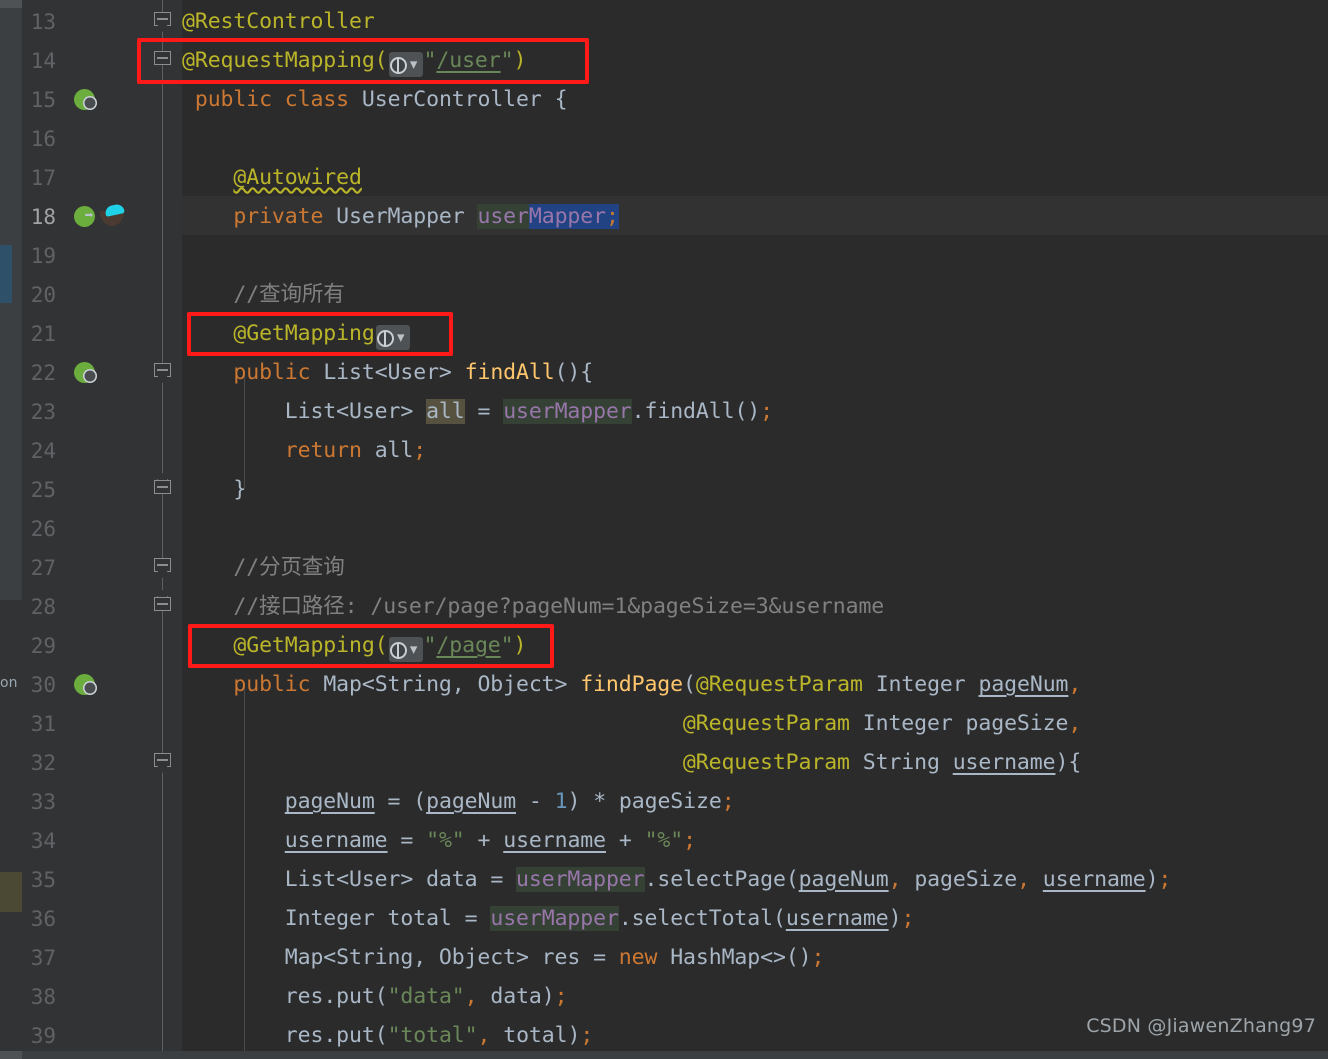 The height and width of the screenshot is (1059, 1328). I want to click on web-endpoint-hint-page: ▾, so click(405, 649).